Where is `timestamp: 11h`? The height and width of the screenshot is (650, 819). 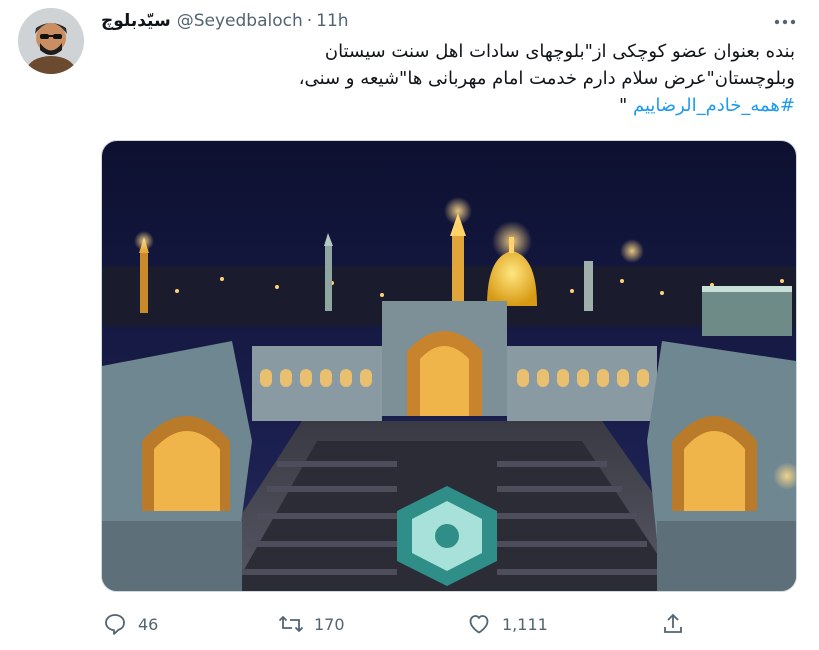
timestamp: 11h is located at coordinates (332, 21).